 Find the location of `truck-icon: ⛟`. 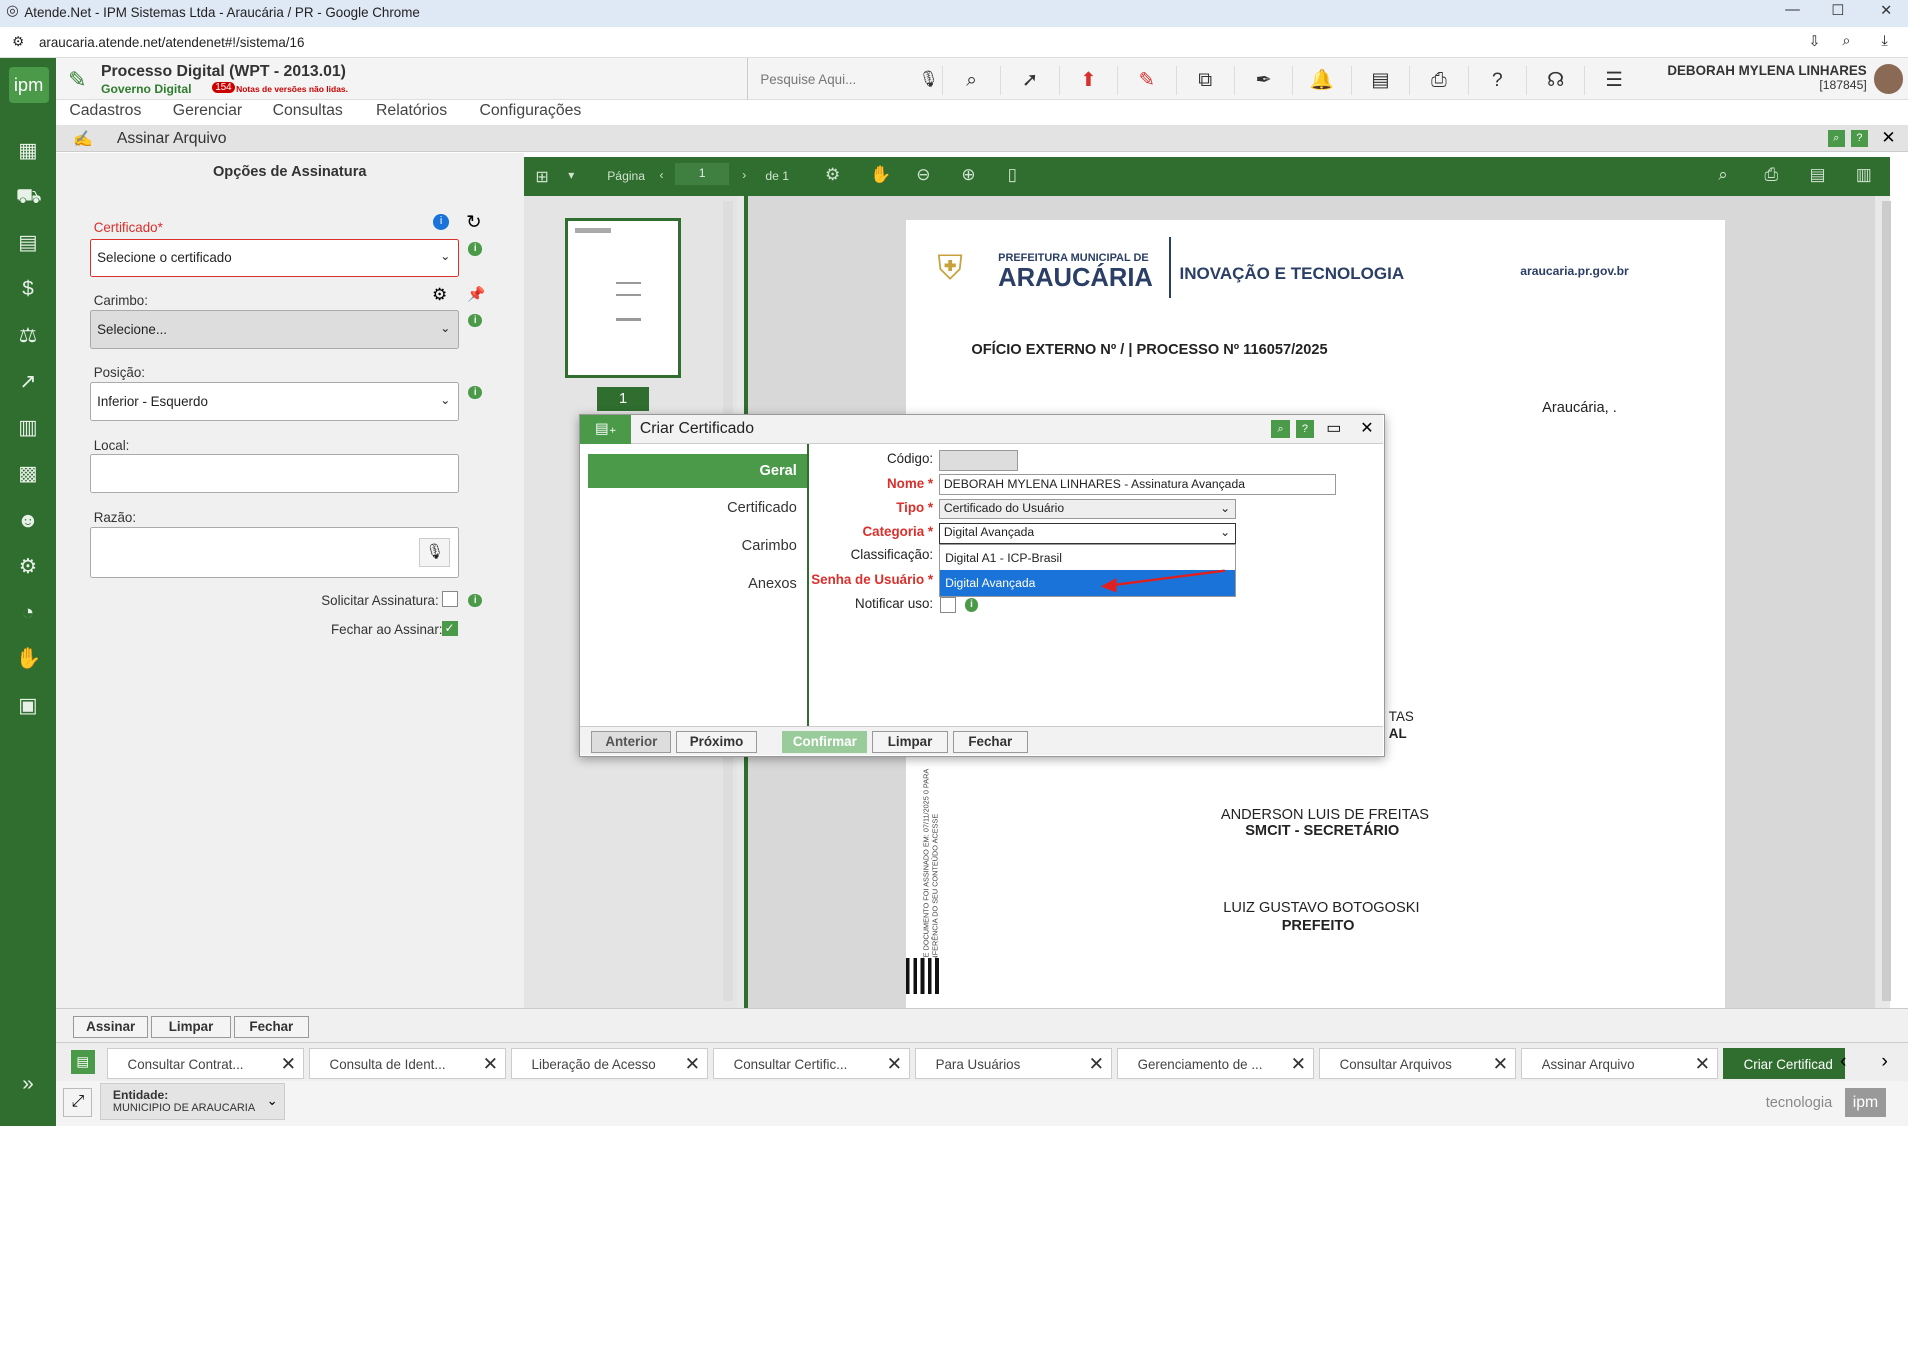

truck-icon: ⛟ is located at coordinates (29, 197).